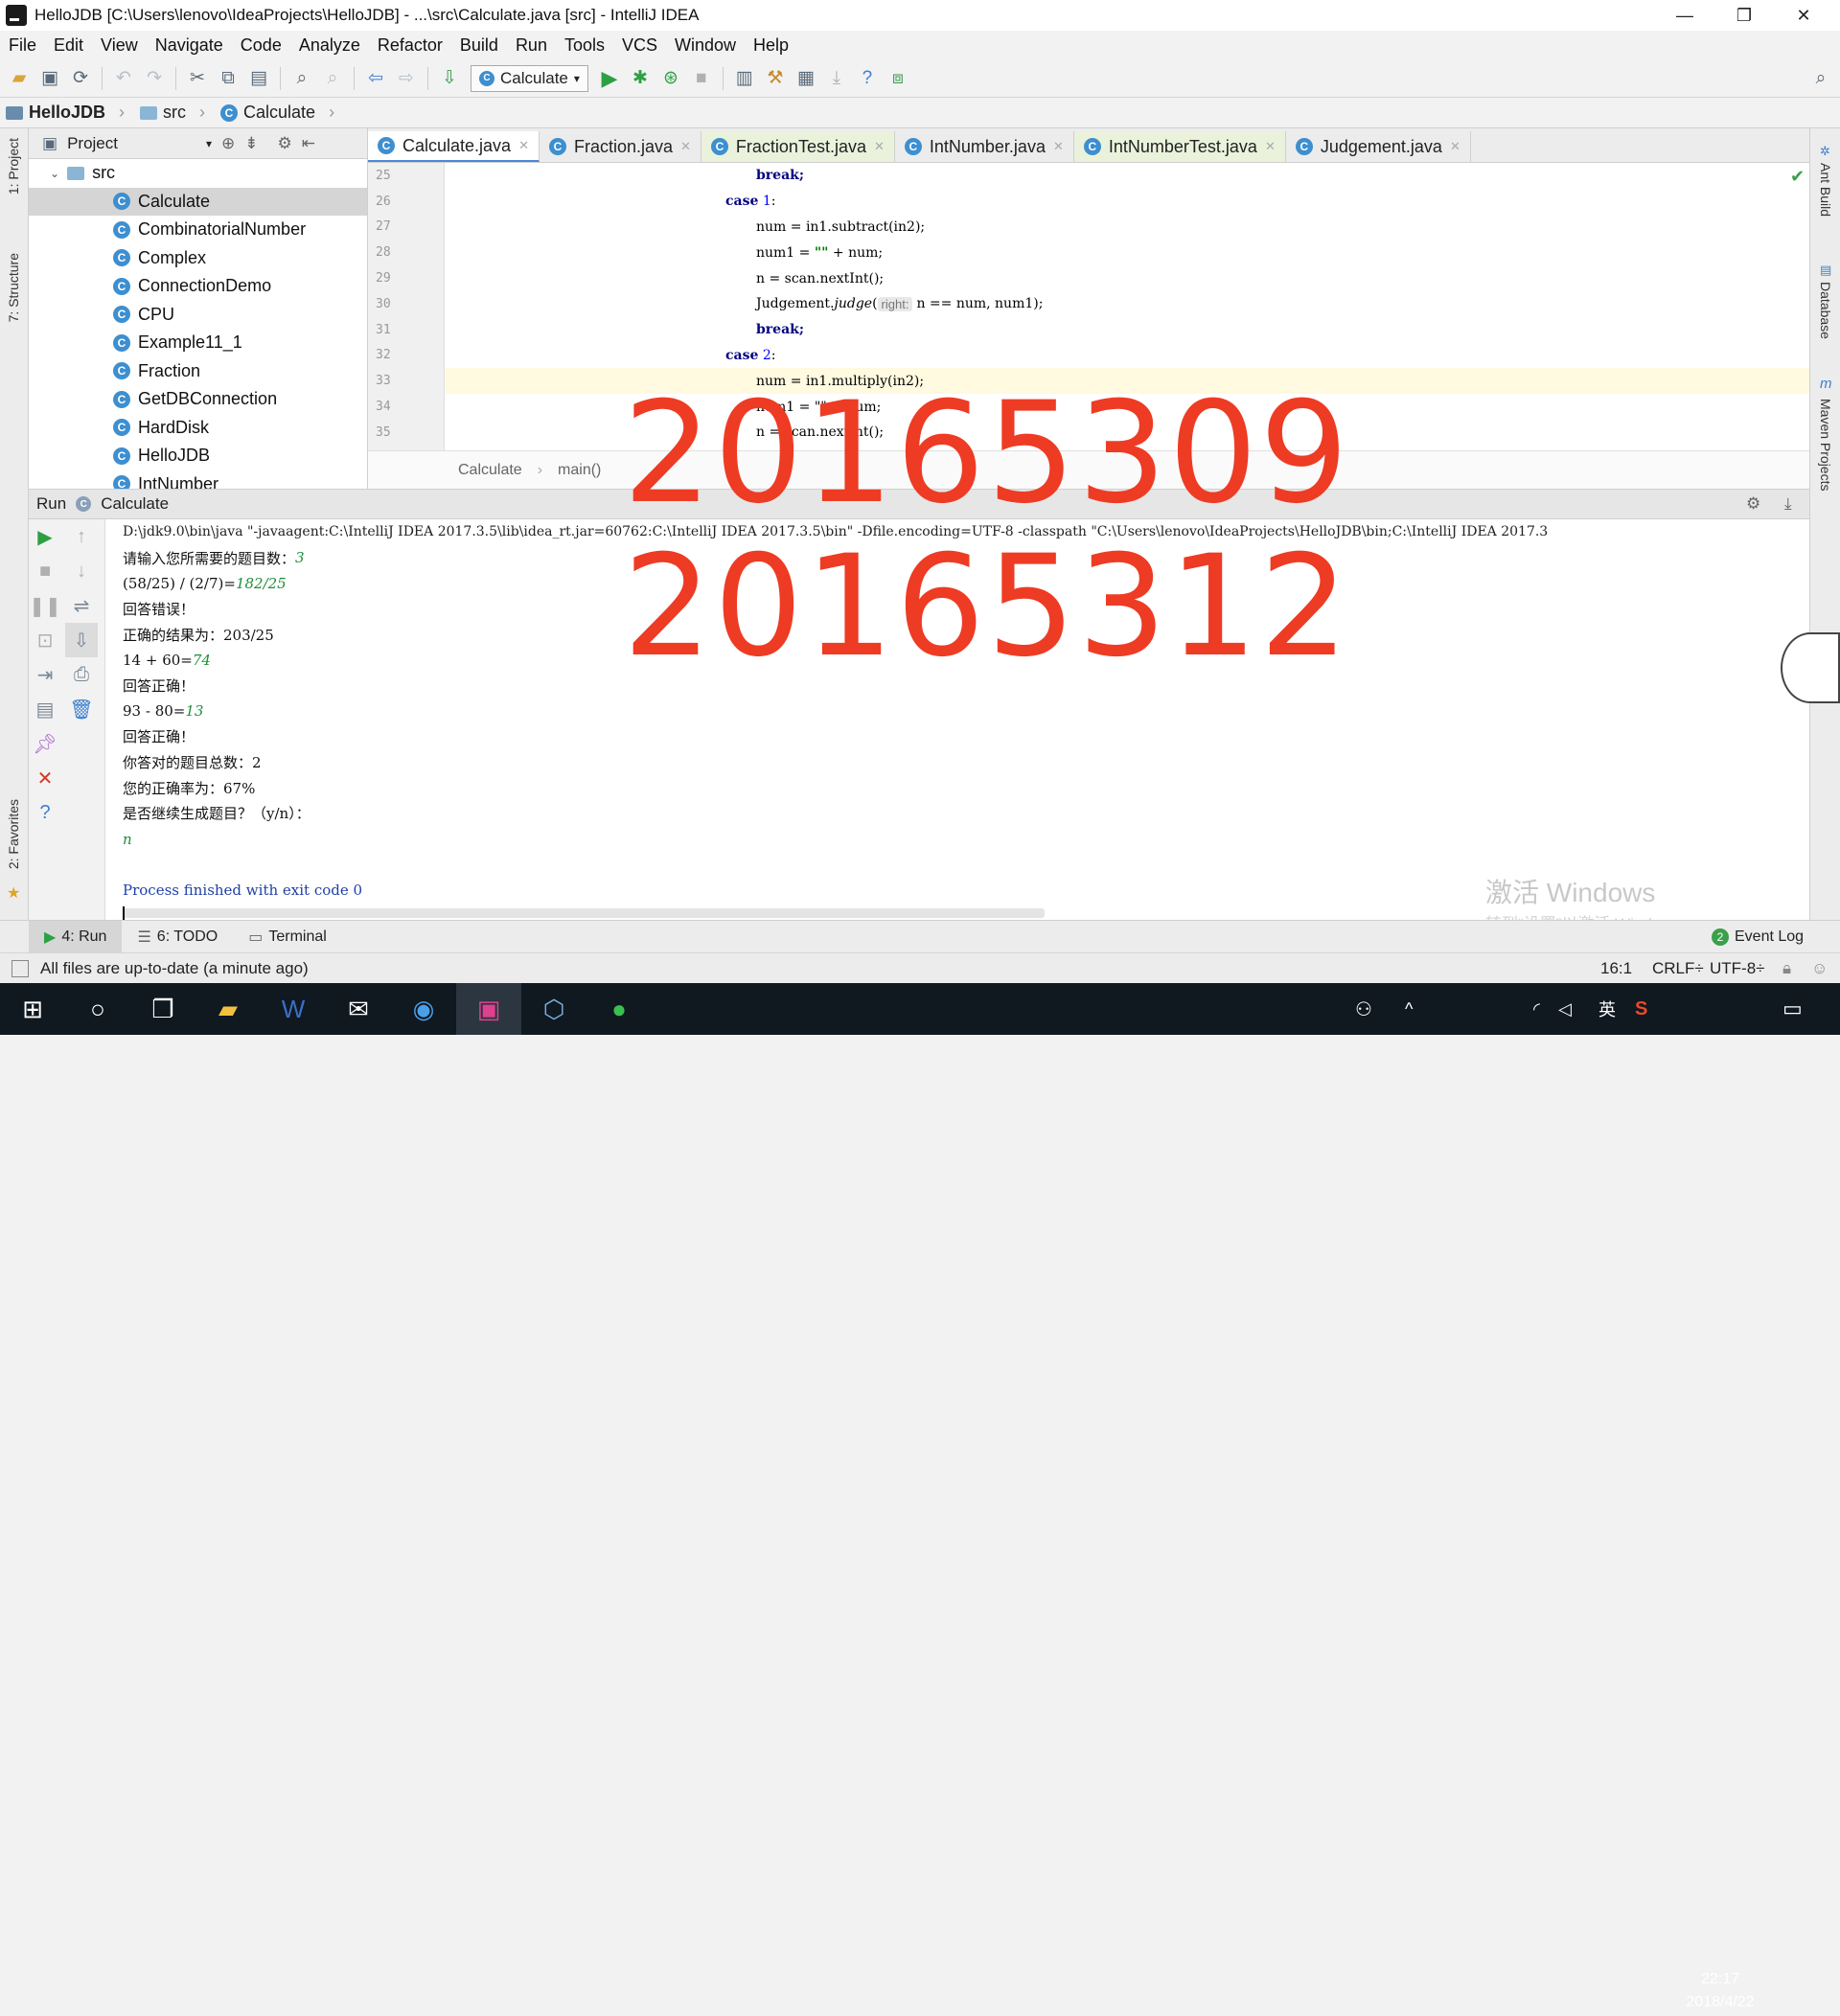  I want to click on scroll-end-icon: ⇩, so click(81, 640).